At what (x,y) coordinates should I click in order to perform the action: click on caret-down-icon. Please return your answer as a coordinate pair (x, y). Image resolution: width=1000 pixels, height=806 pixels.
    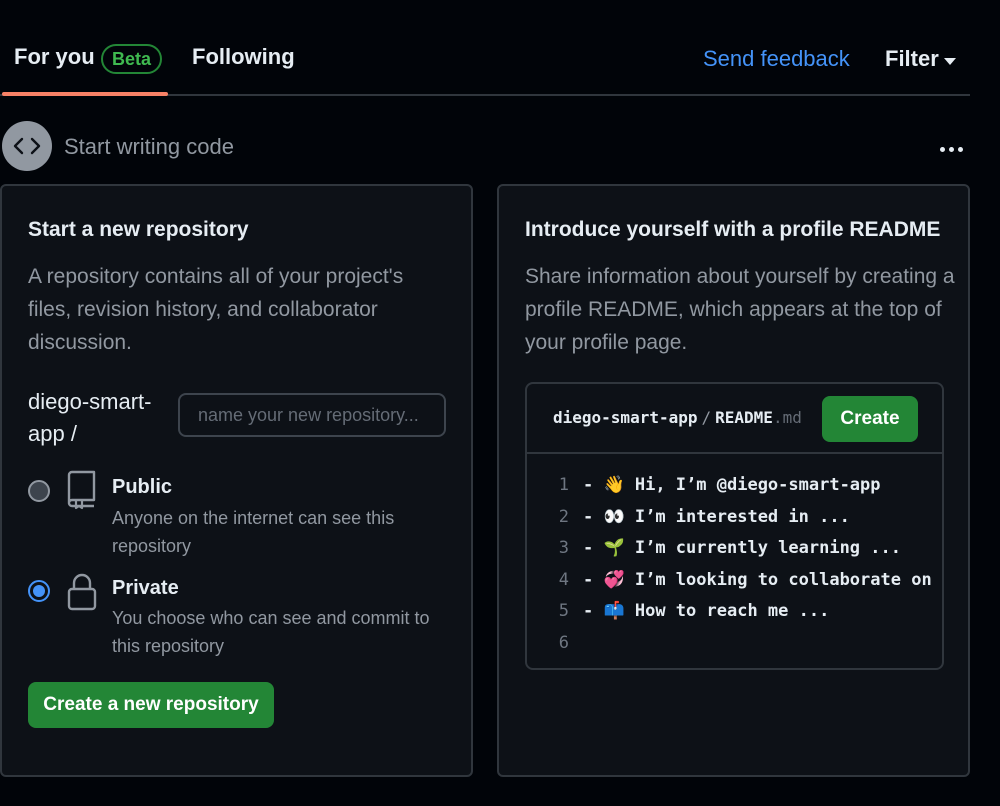
    Looking at the image, I should click on (950, 61).